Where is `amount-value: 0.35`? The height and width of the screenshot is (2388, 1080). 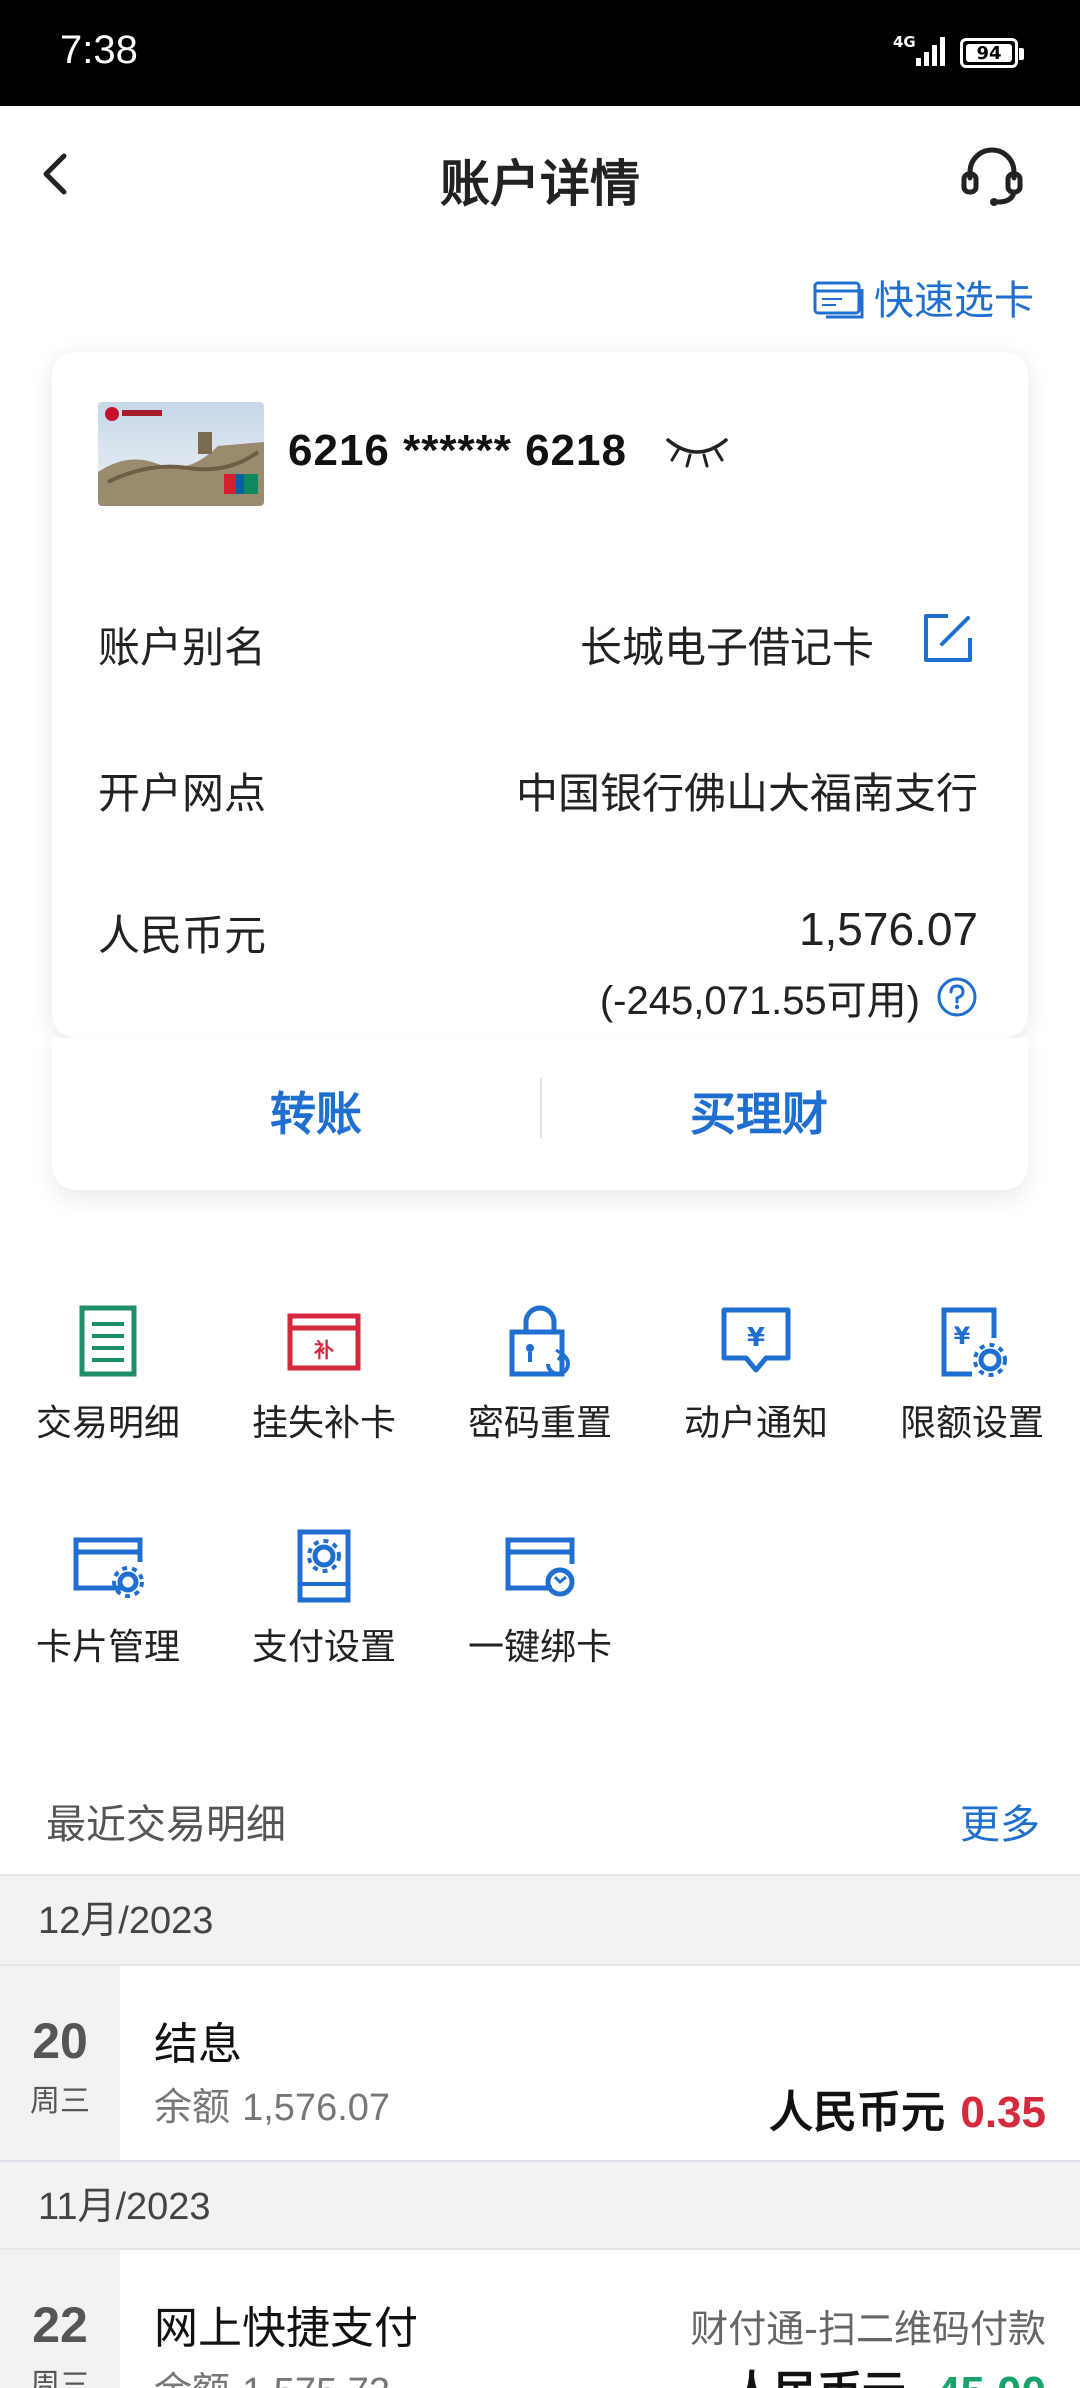
amount-value: 0.35 is located at coordinates (1003, 2112).